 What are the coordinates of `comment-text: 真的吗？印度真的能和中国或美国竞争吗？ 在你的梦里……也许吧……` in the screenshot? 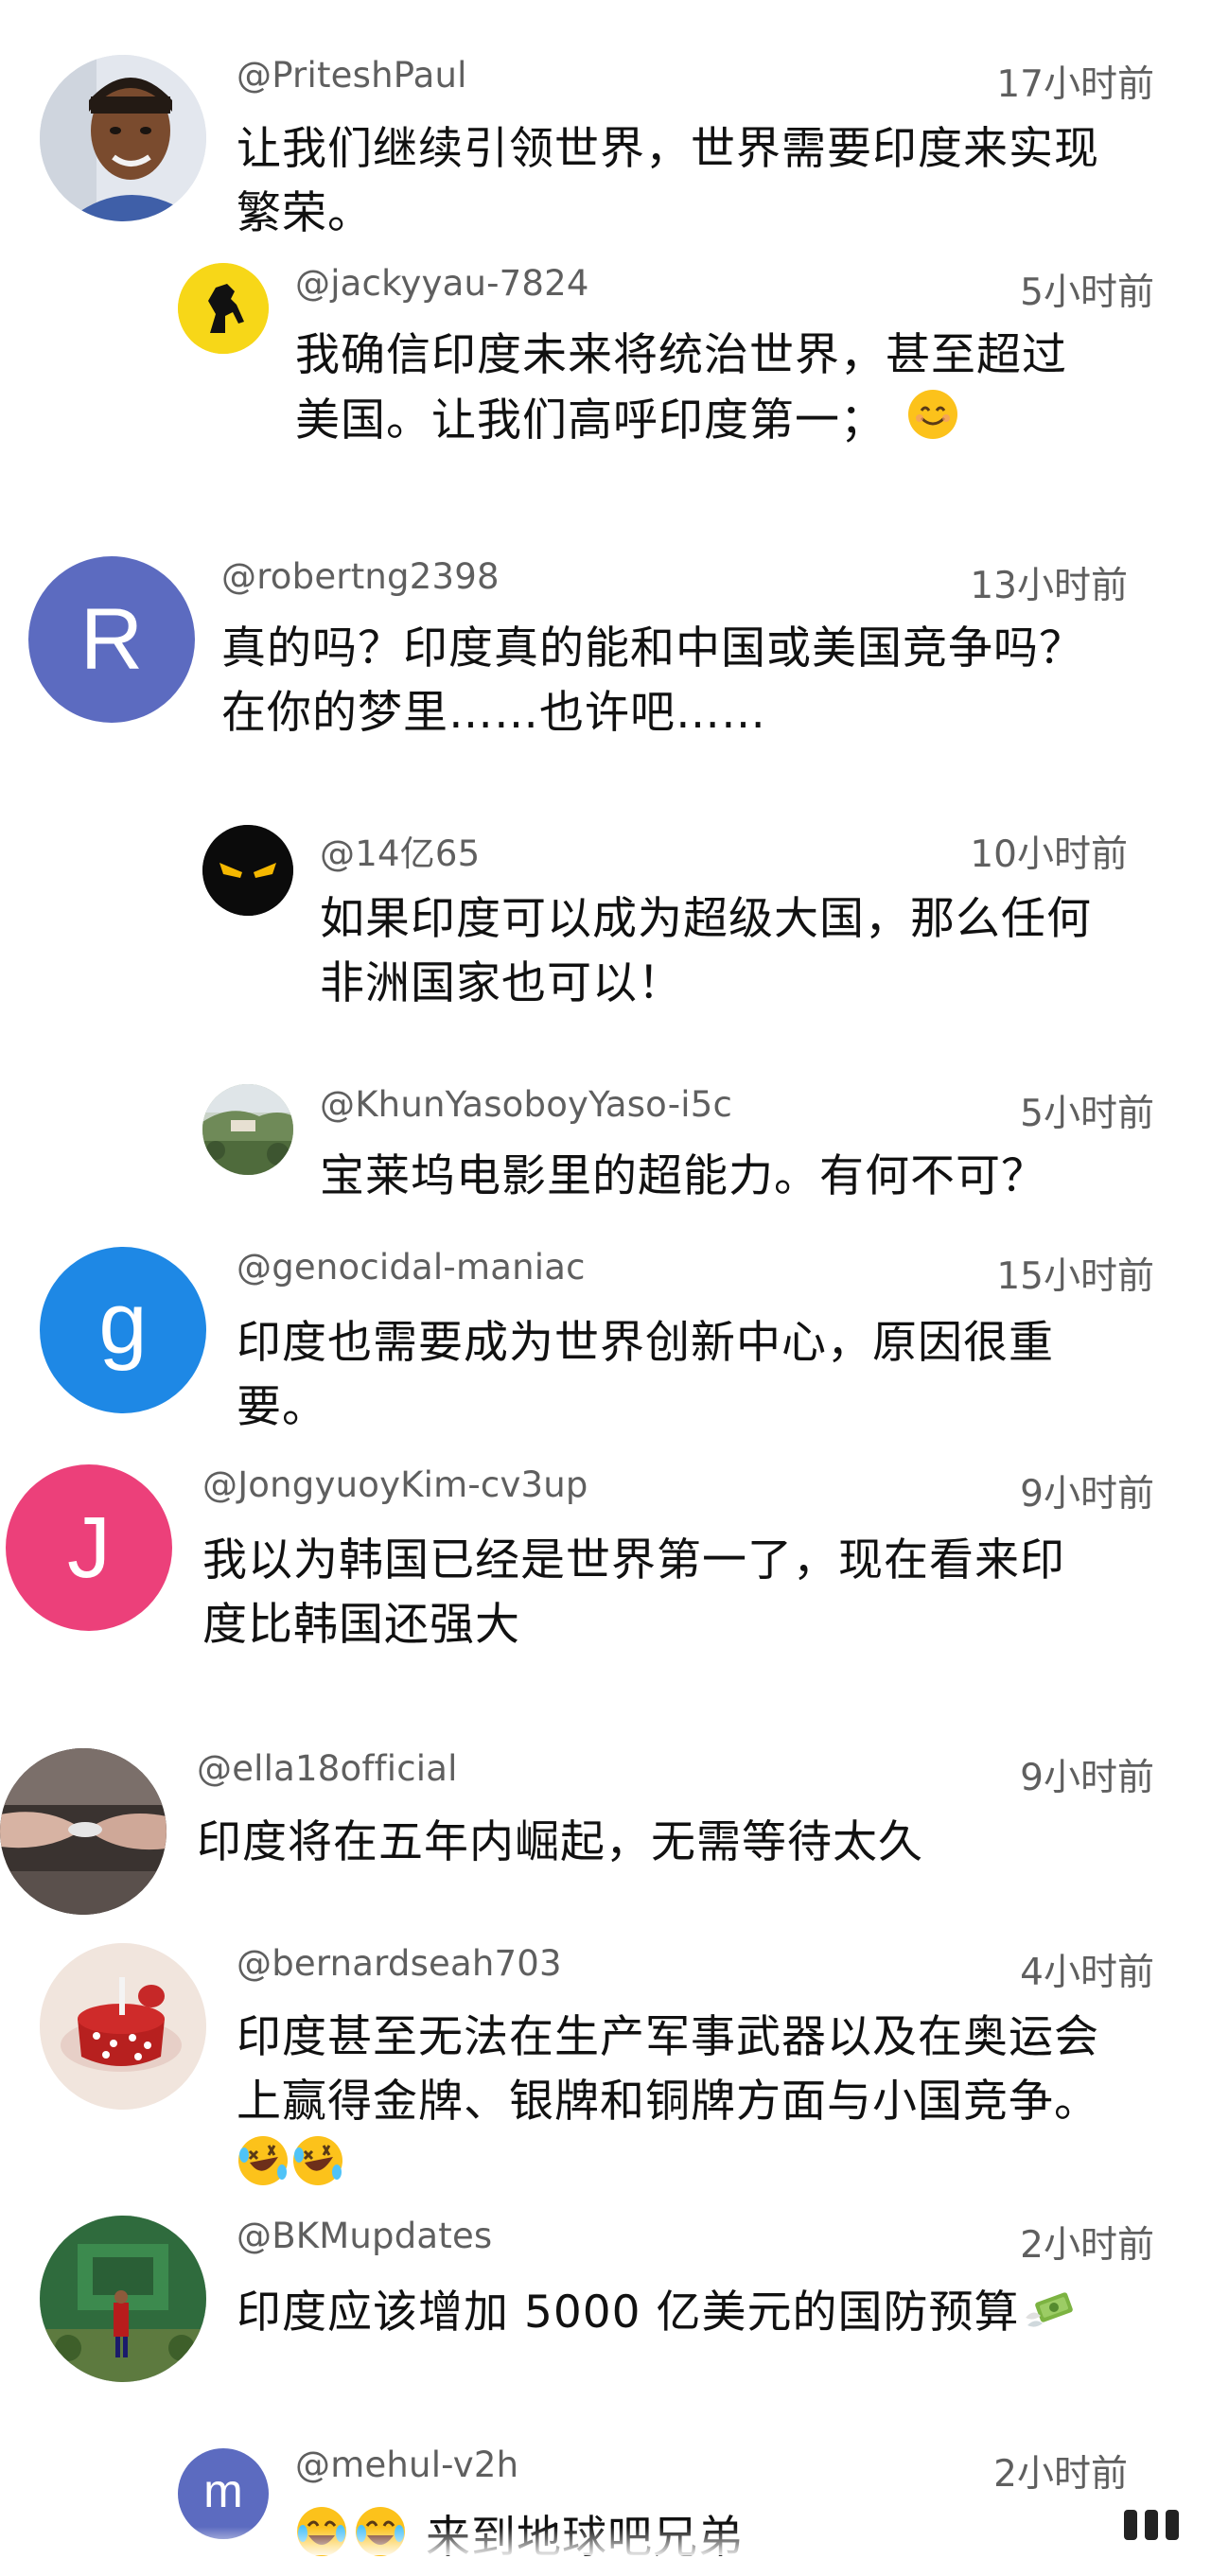 It's located at (699, 681).